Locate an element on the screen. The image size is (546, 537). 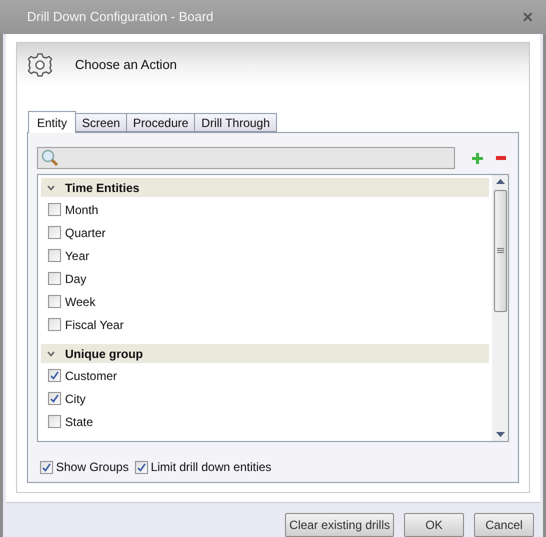
scrollbar-thumb is located at coordinates (500, 251).